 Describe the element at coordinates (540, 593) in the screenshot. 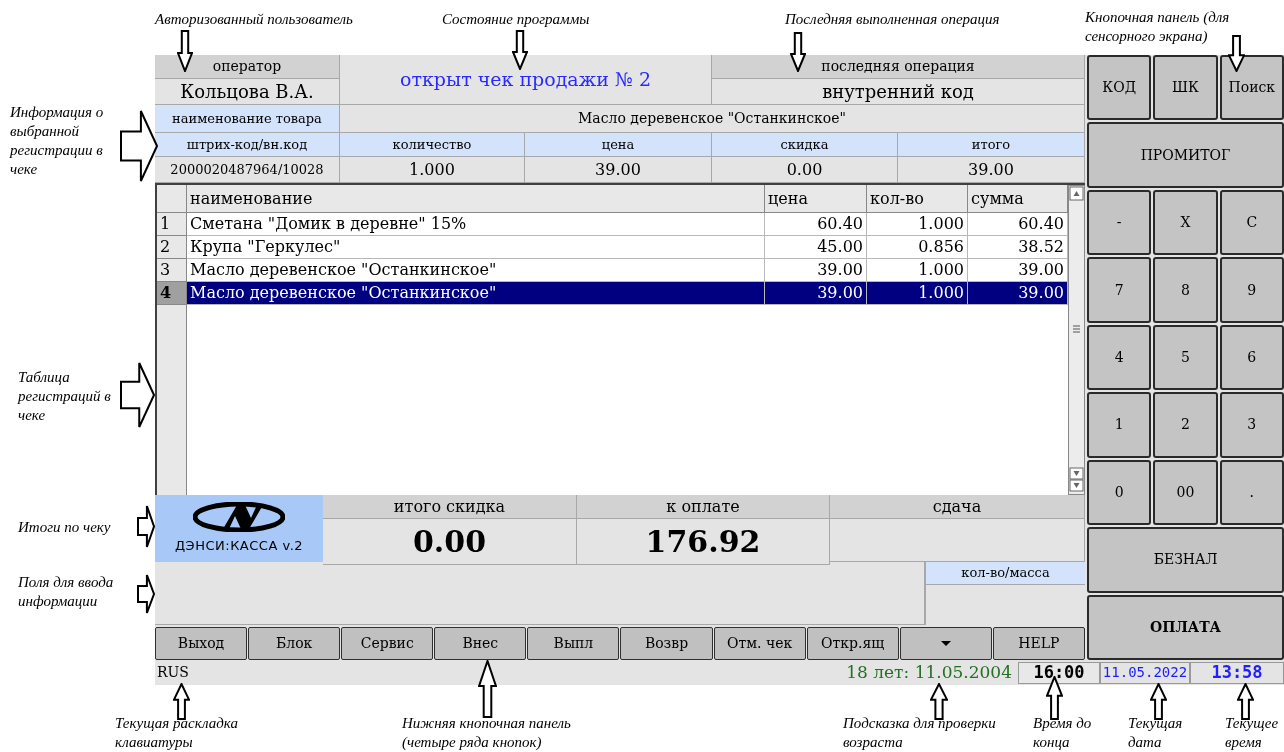

I see `input-area` at that location.